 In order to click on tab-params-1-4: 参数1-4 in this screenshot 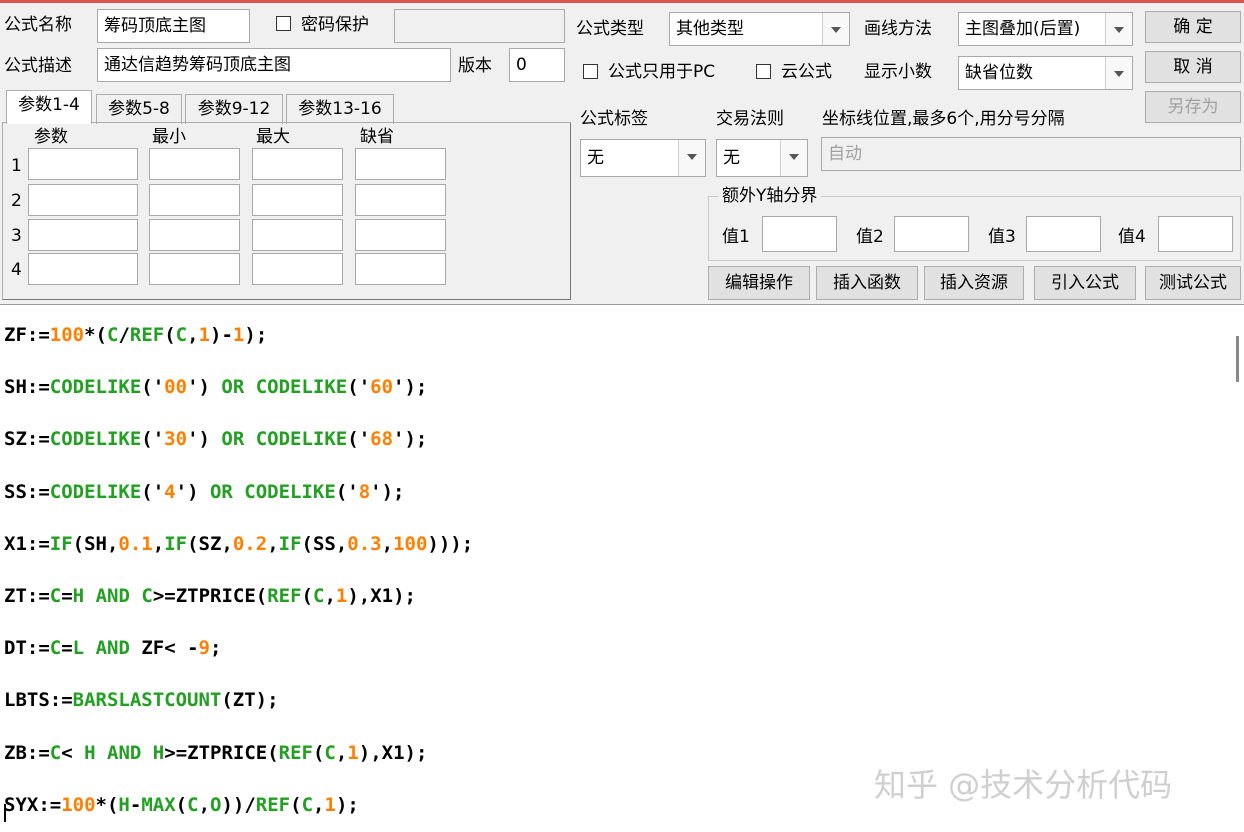, I will do `click(49, 107)`.